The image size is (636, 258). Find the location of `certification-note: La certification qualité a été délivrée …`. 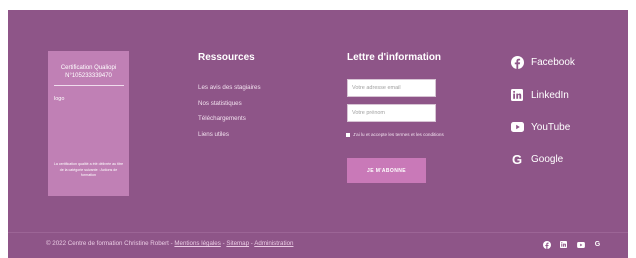

certification-note: La certification qualité a été délivrée … is located at coordinates (88, 169).